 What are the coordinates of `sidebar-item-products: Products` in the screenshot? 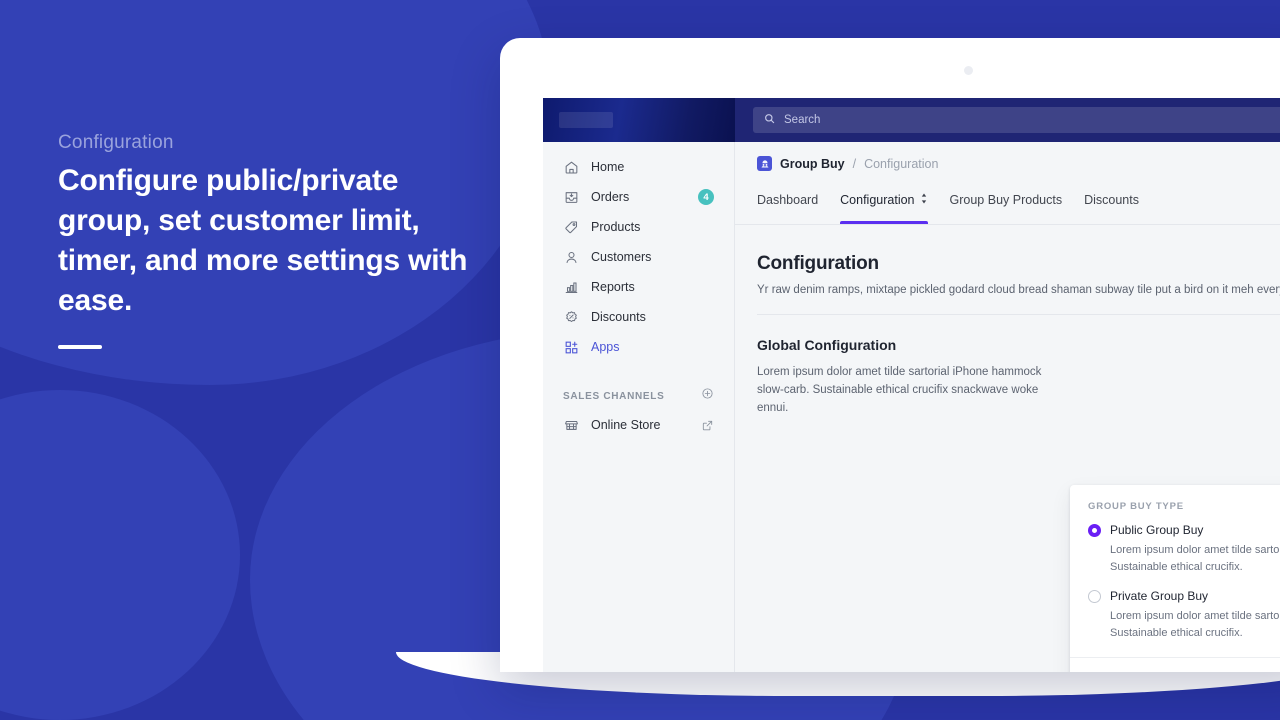 It's located at (638, 227).